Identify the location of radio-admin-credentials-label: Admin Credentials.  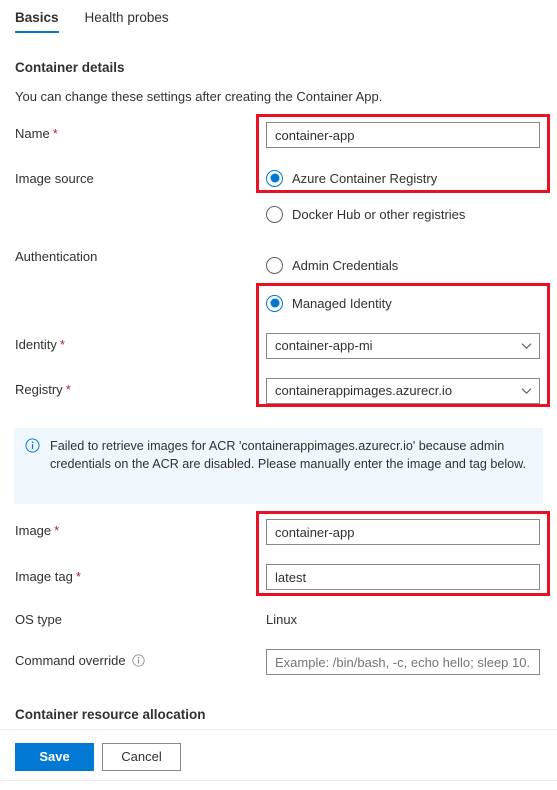
(345, 265).